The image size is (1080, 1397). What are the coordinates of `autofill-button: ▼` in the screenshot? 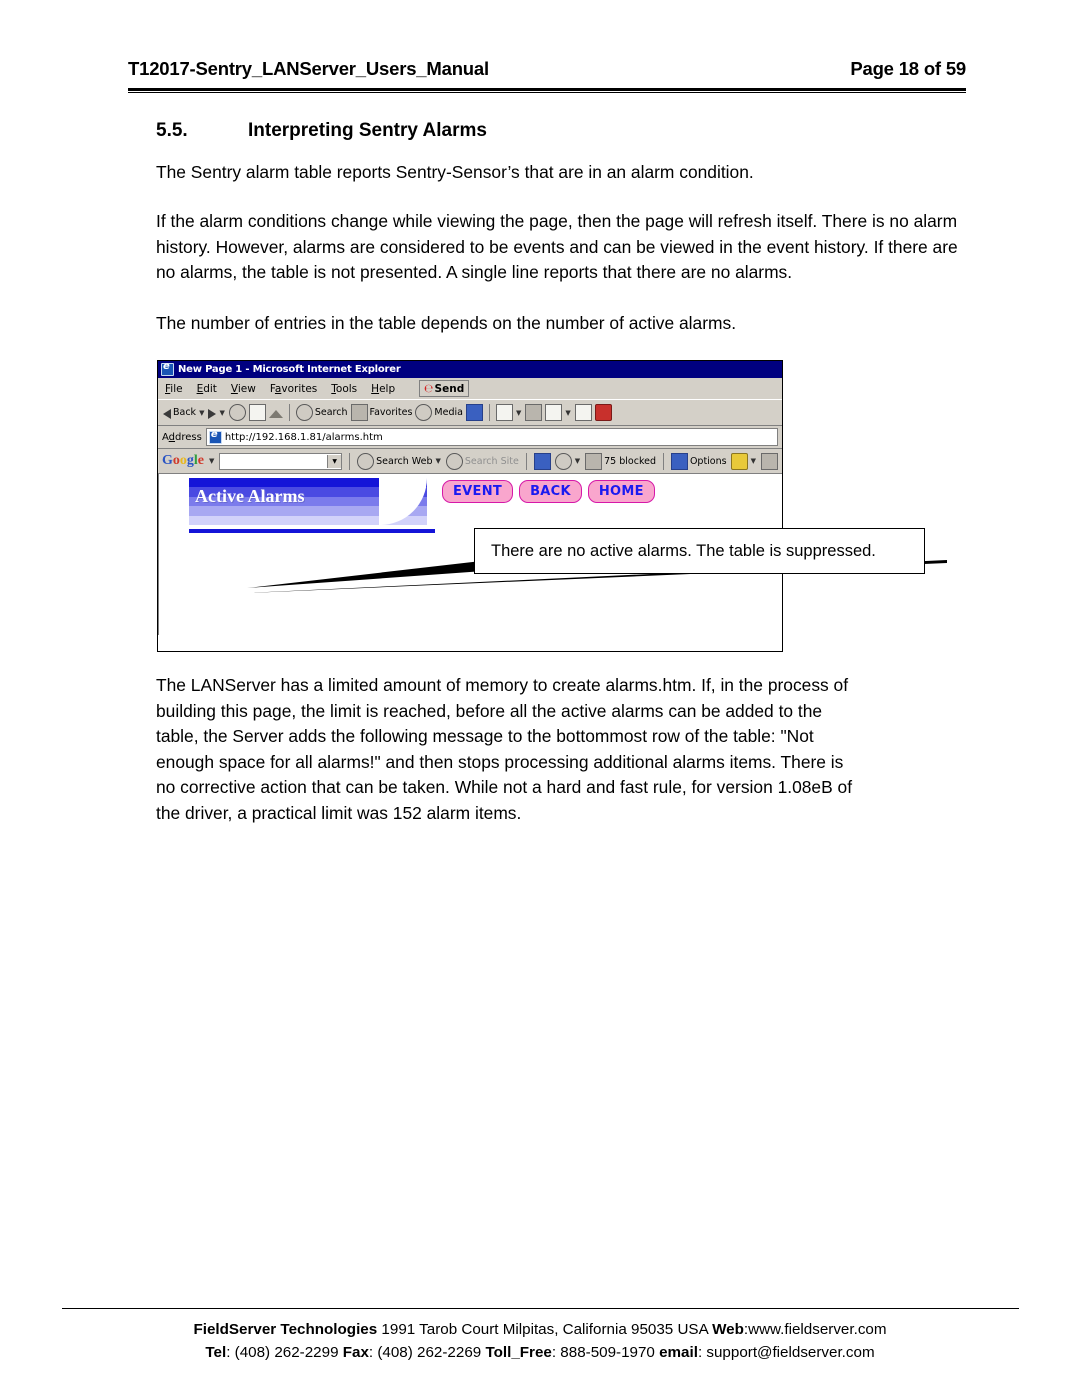 It's located at (743, 461).